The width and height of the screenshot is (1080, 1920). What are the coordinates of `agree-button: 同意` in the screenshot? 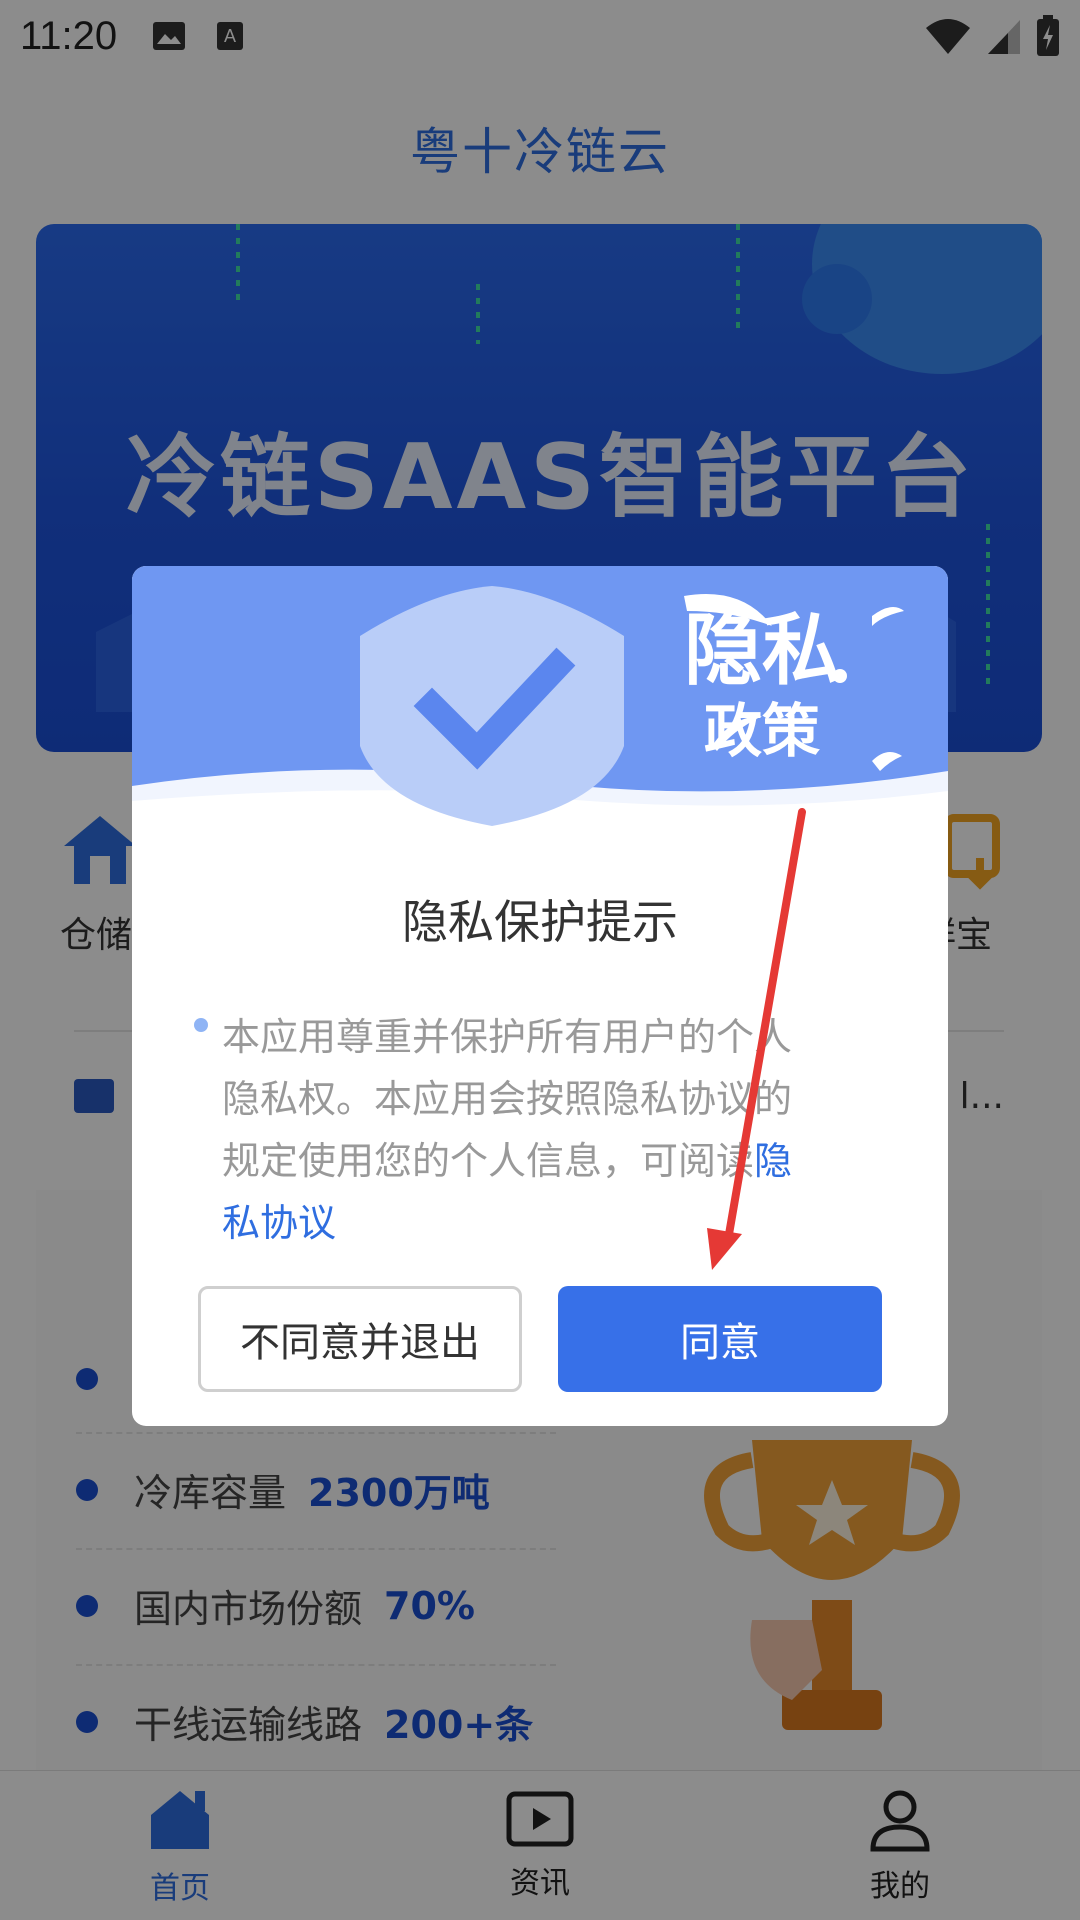 It's located at (720, 1339).